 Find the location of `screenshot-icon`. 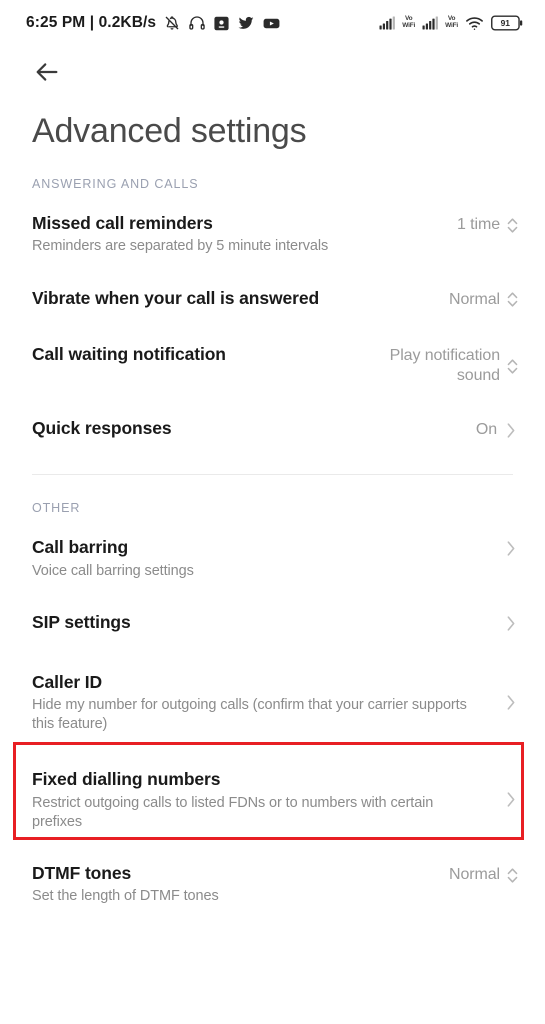

screenshot-icon is located at coordinates (221, 23).